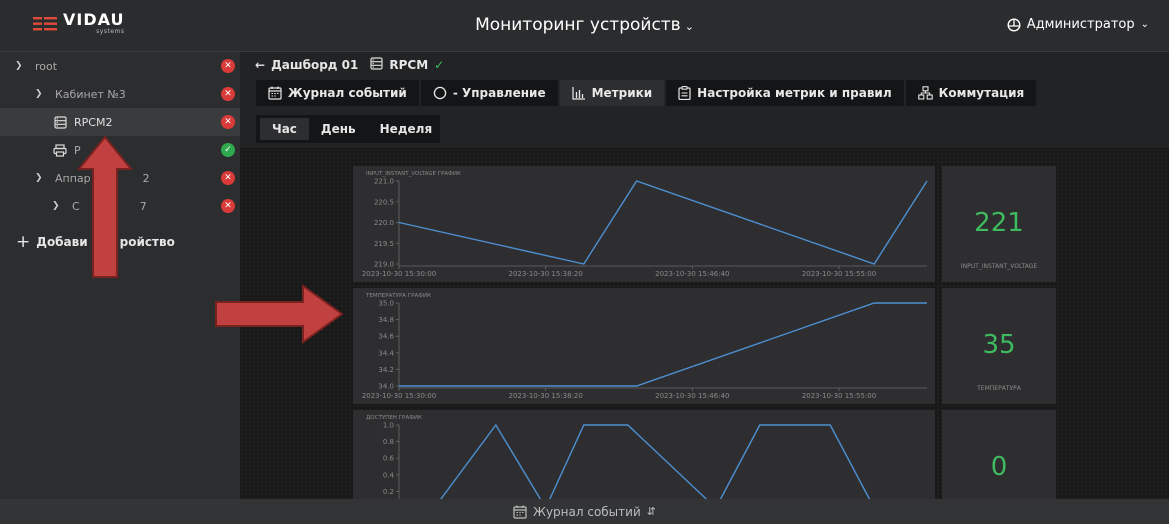 This screenshot has height=524, width=1169. Describe the element at coordinates (284, 129) in the screenshot. I see `period-hour-button: Час` at that location.